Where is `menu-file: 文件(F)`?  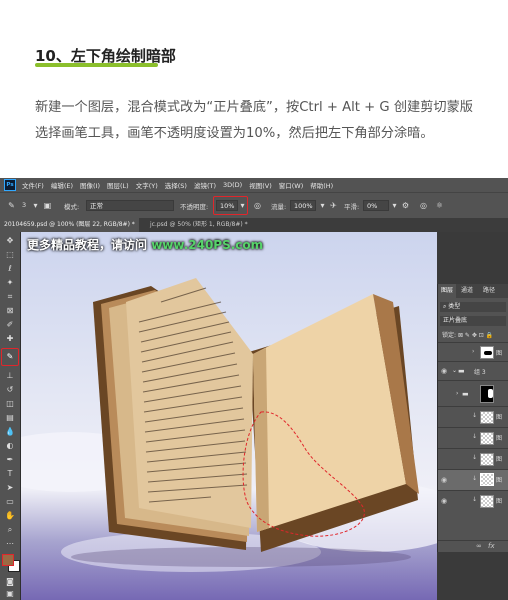
menu-file: 文件(F) is located at coordinates (33, 185).